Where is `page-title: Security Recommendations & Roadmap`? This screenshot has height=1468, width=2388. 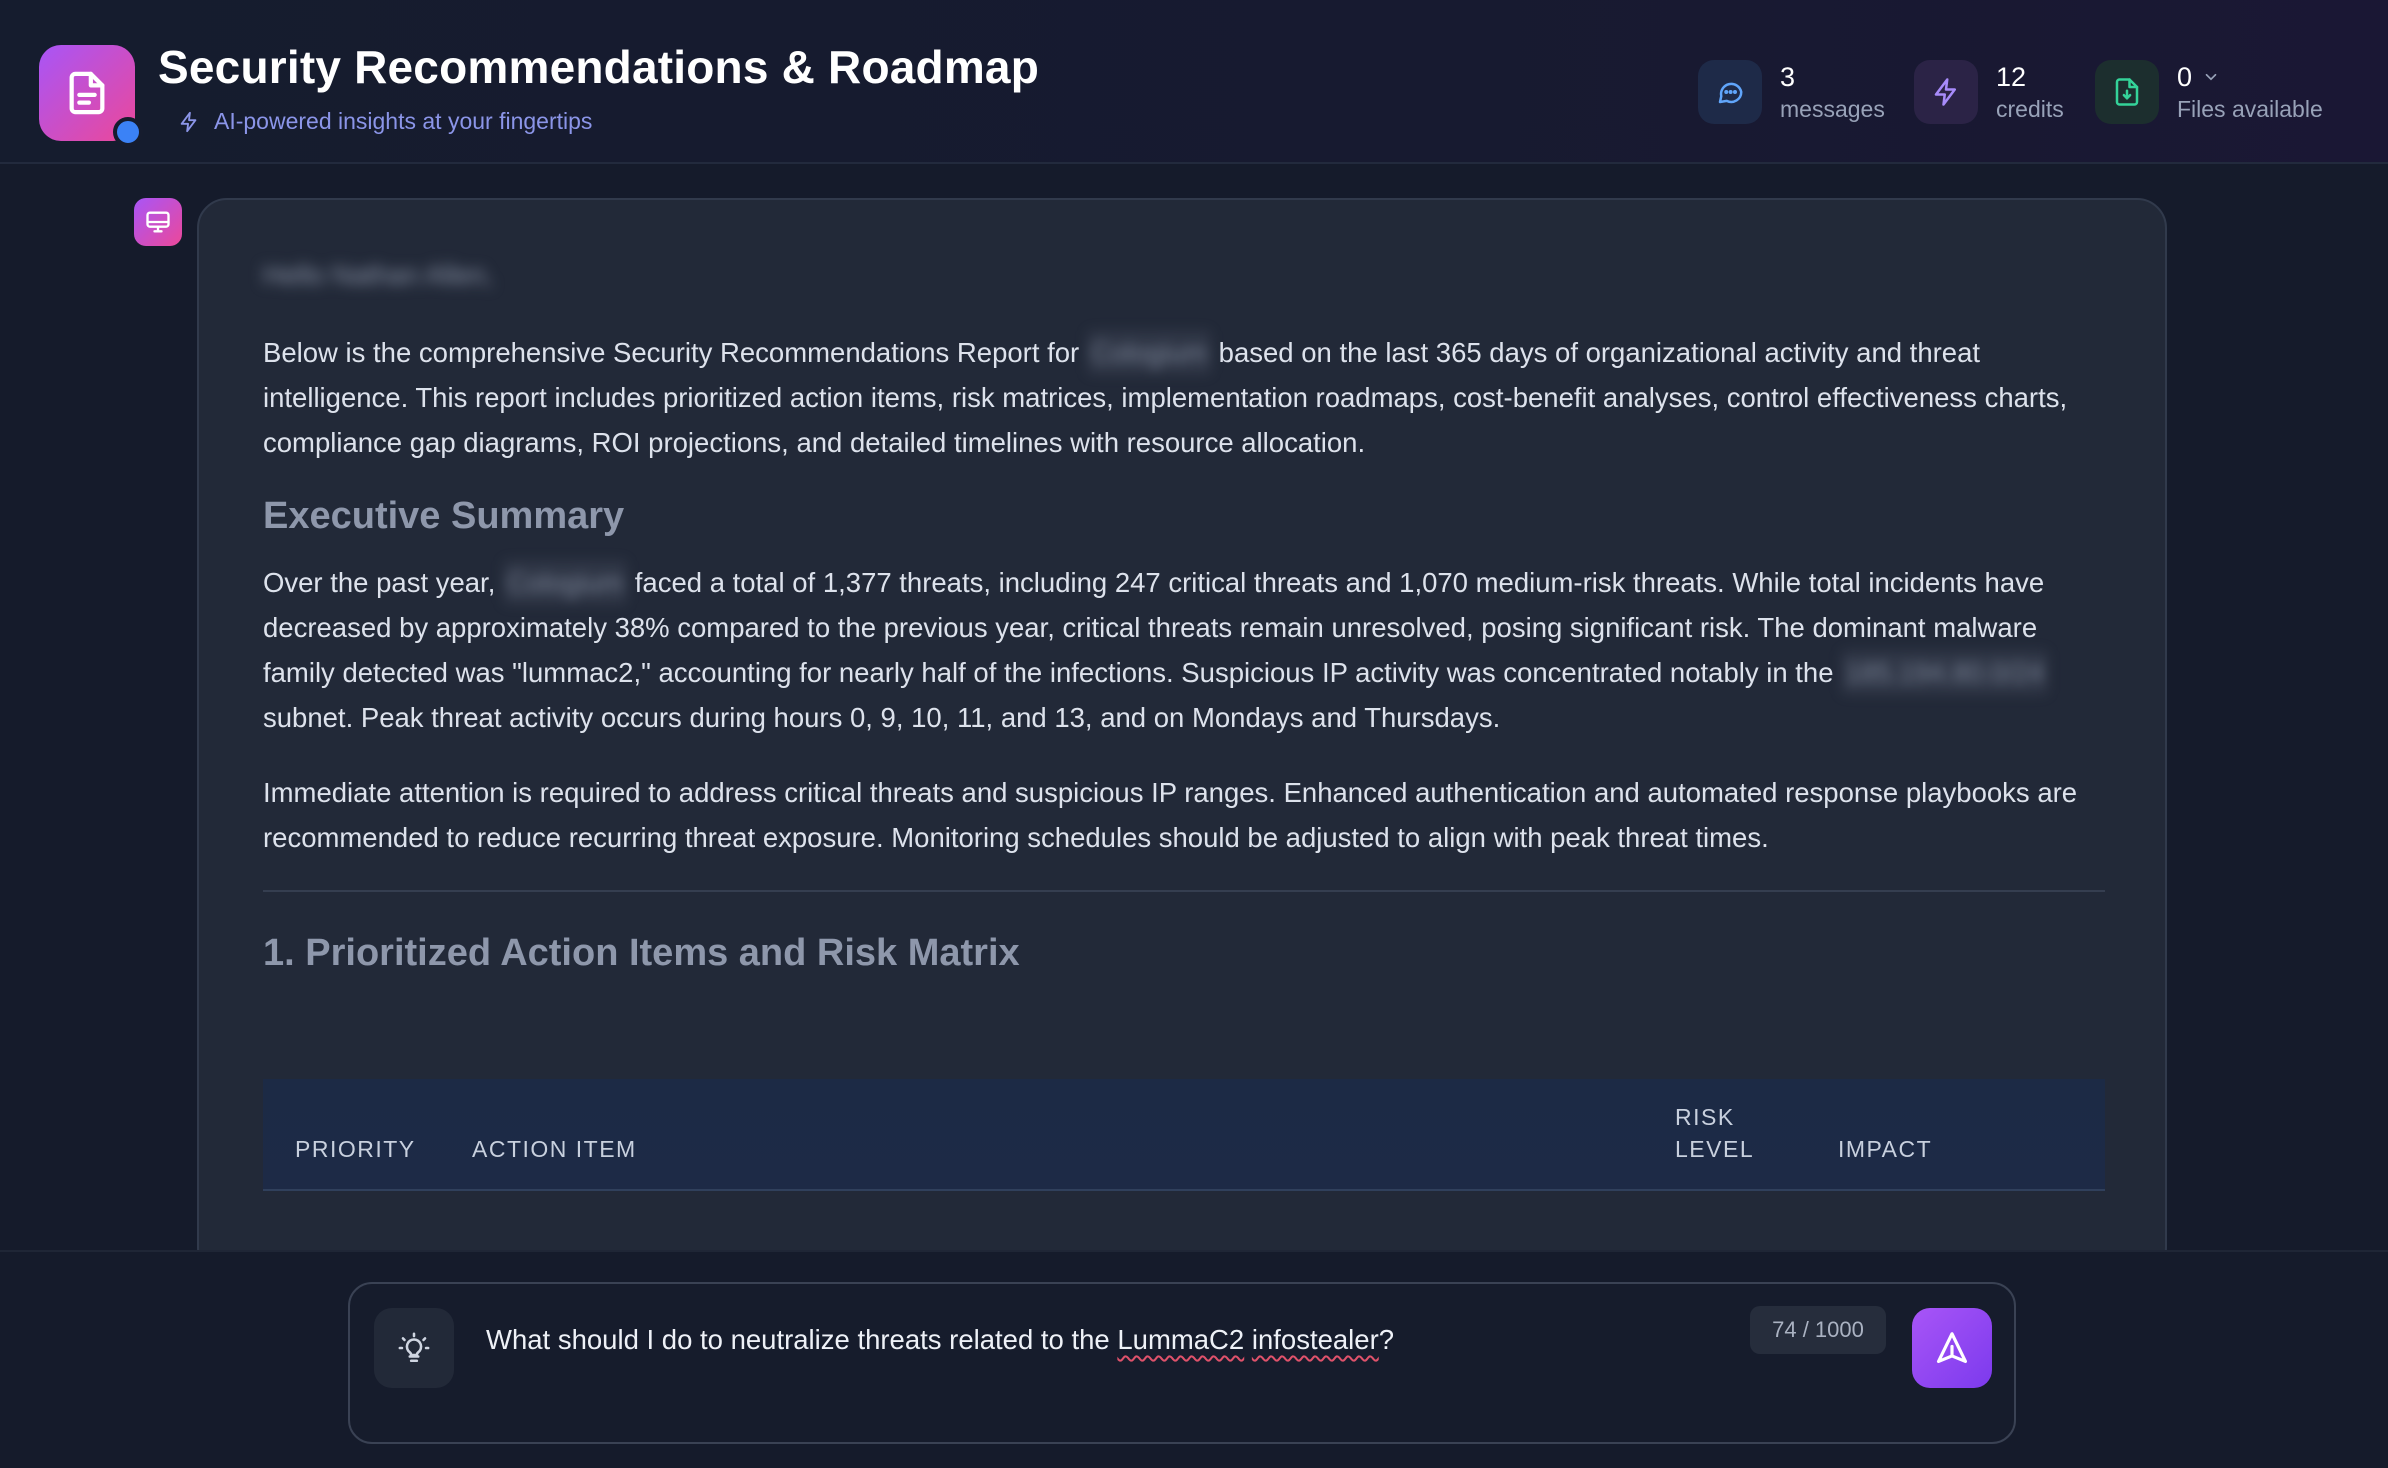
page-title: Security Recommendations & Roadmap is located at coordinates (599, 67).